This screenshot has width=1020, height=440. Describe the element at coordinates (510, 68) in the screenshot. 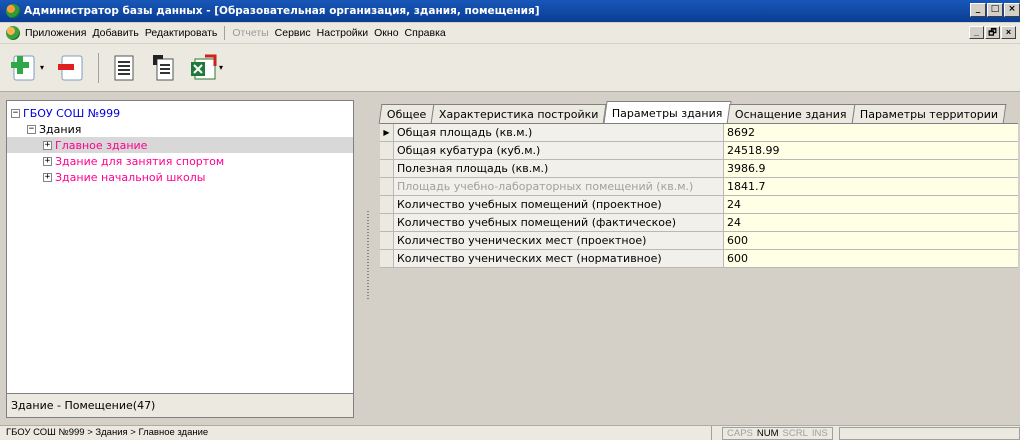

I see `toolbar: ▾ ▾` at that location.